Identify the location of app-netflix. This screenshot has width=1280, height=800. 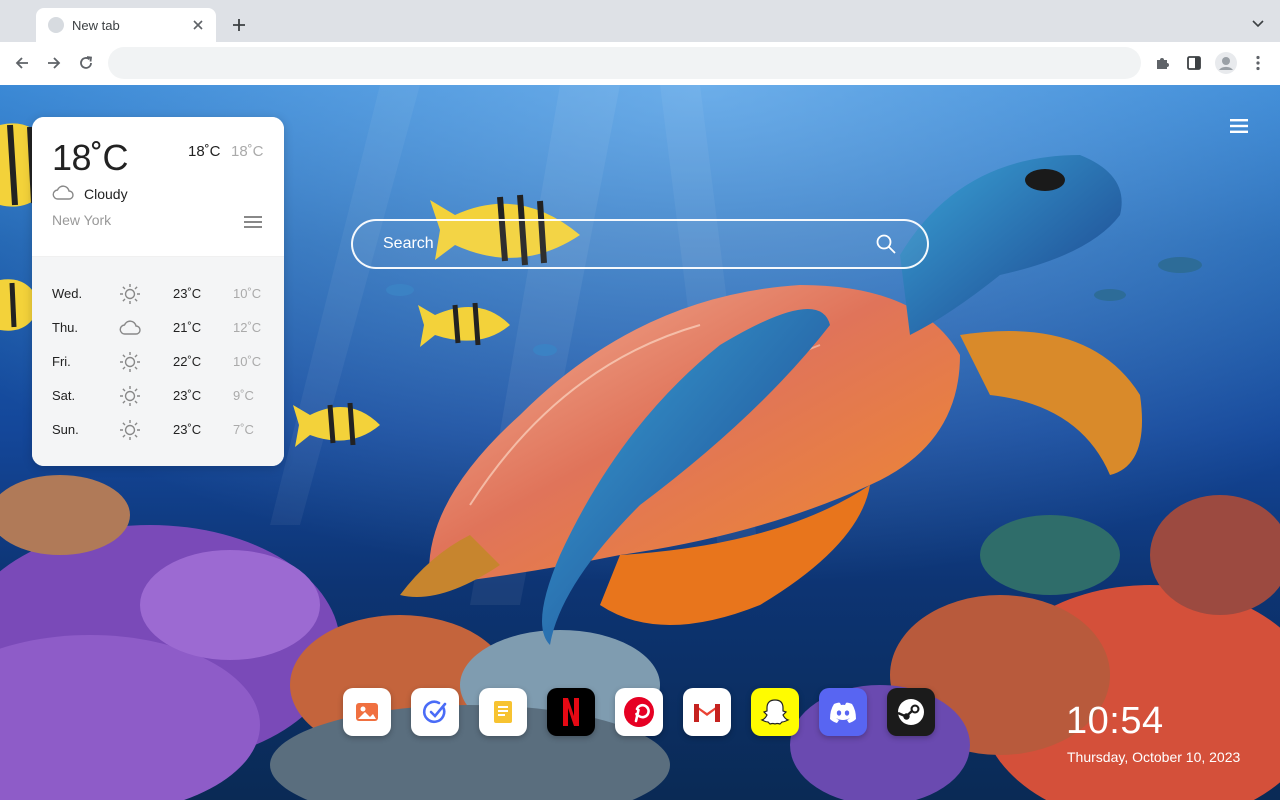
(571, 712).